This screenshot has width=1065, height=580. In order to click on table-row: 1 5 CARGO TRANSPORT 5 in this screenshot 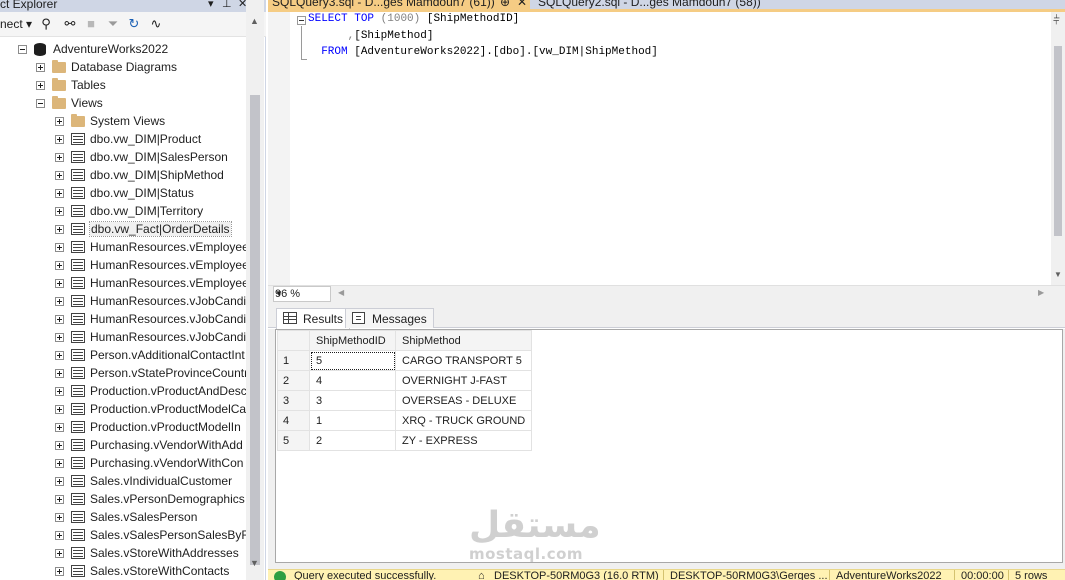, I will do `click(405, 360)`.